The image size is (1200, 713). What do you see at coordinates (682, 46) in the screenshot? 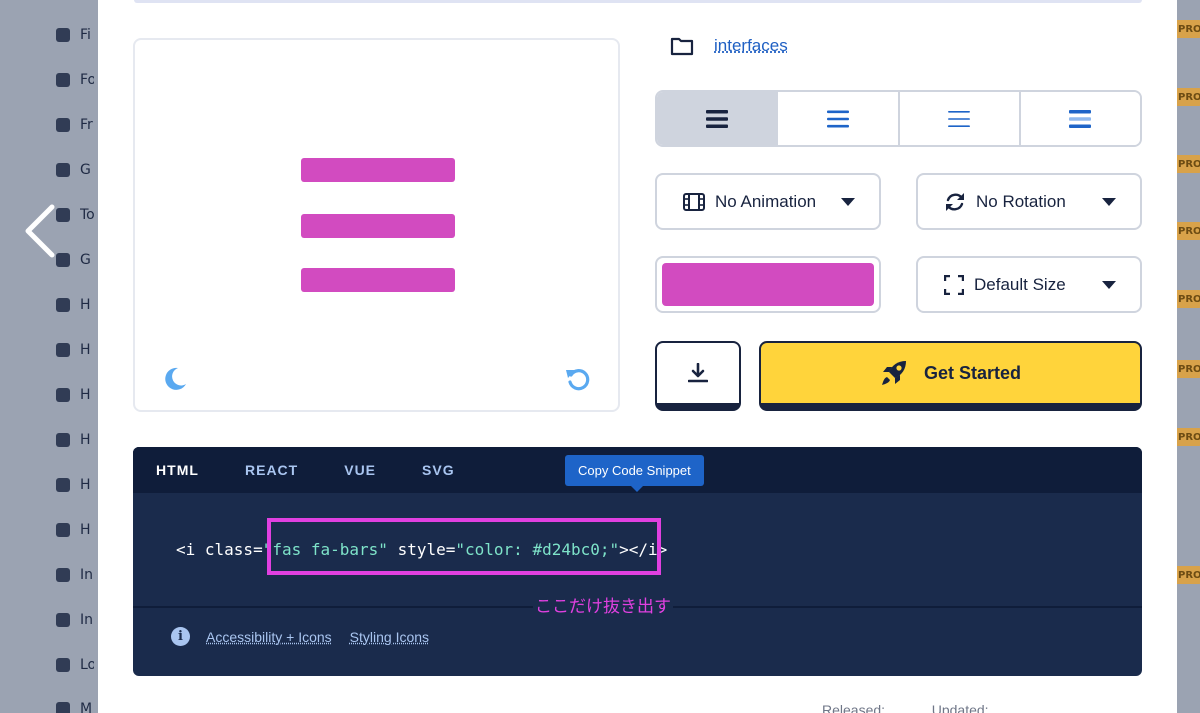
I see `folder-icon` at bounding box center [682, 46].